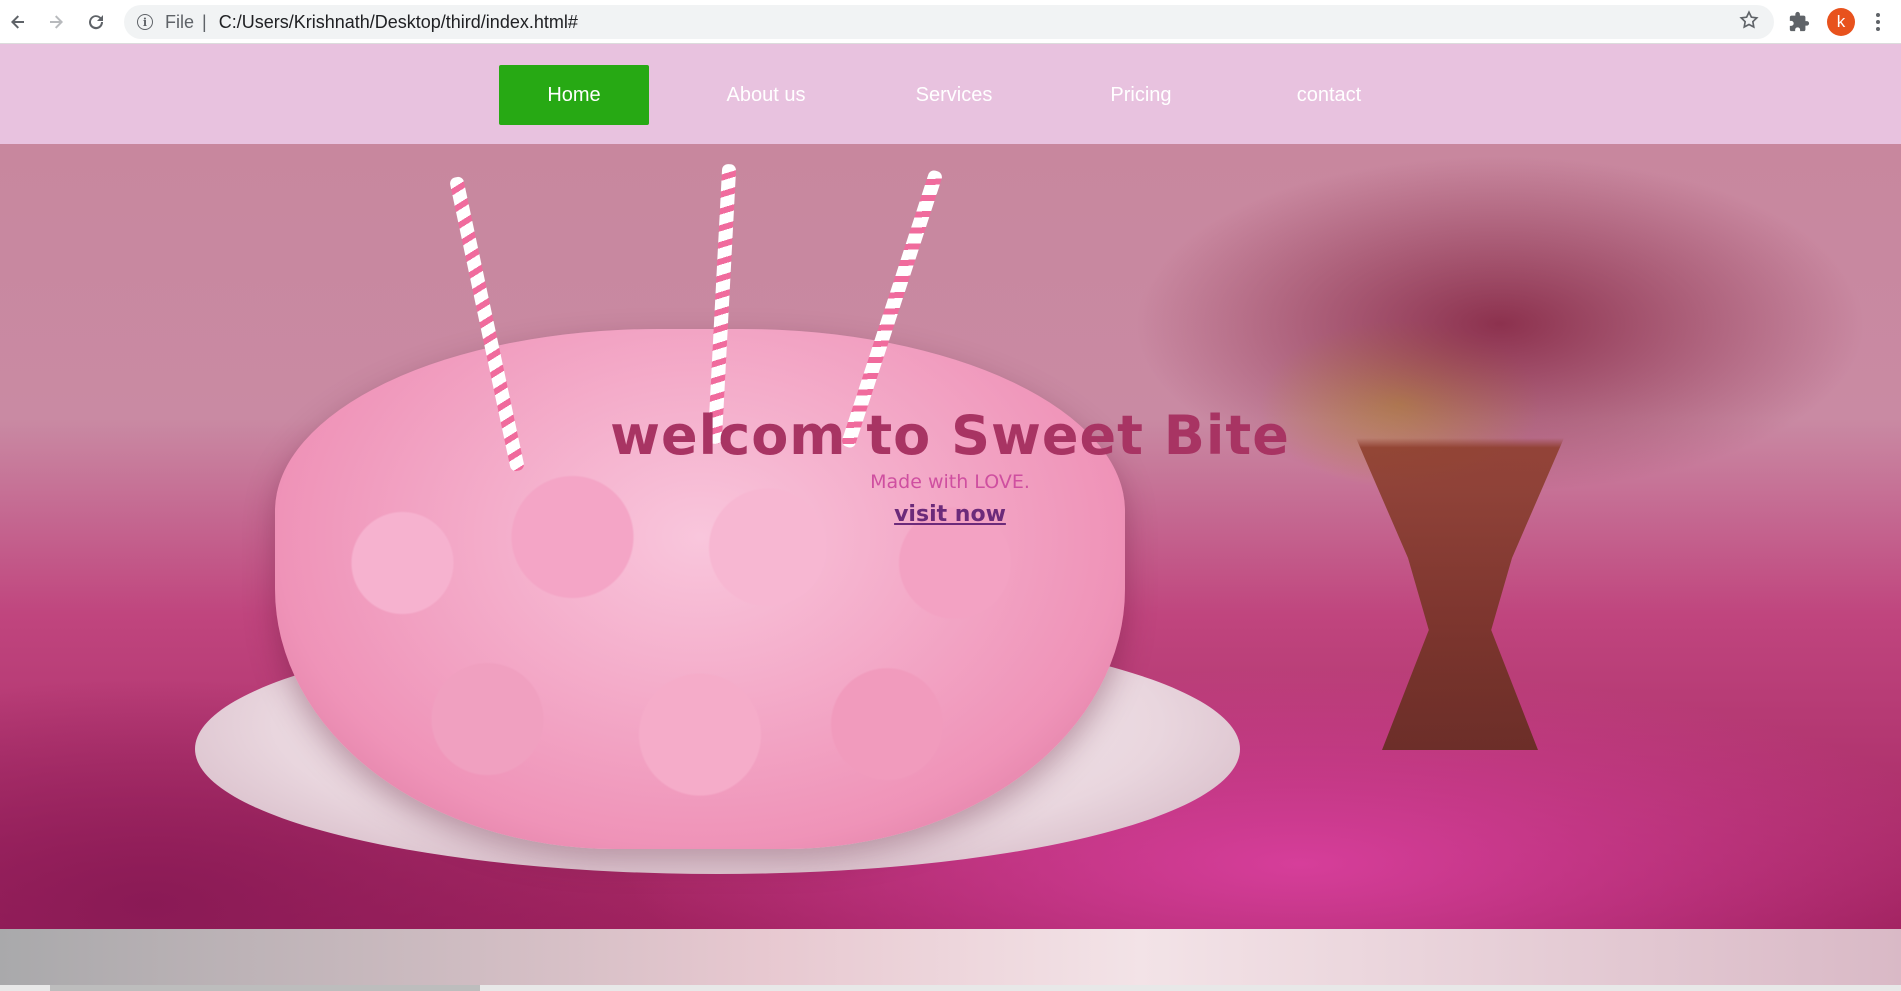  What do you see at coordinates (1141, 95) in the screenshot?
I see `nav-pricing: Pricing` at bounding box center [1141, 95].